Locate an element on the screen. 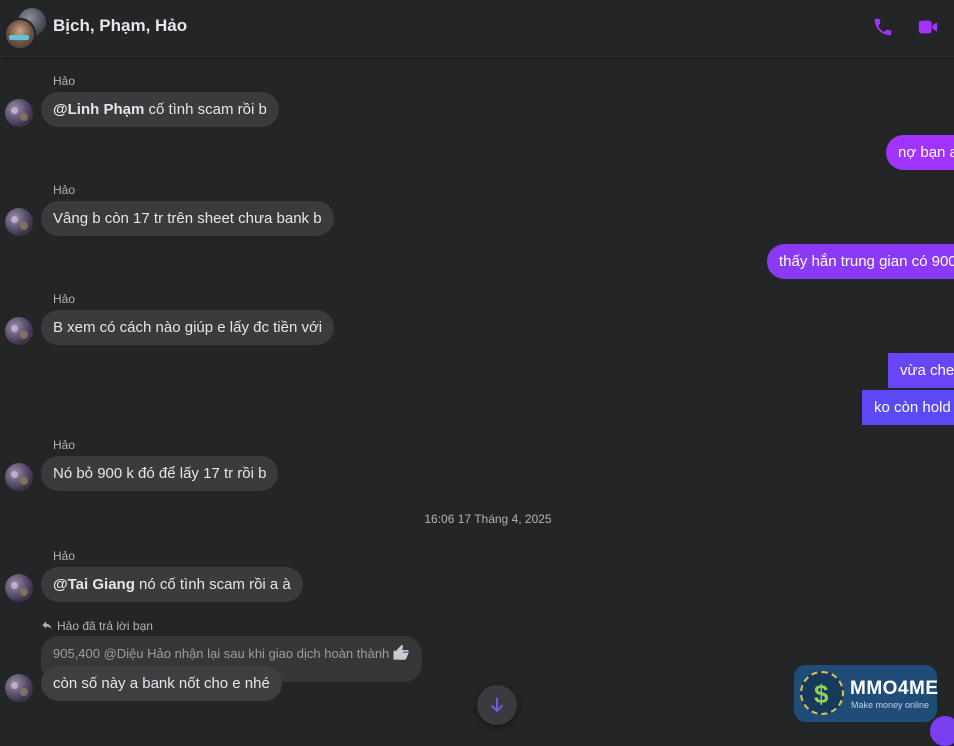  watermark-logo: $ MMO4ME Make money online is located at coordinates (866, 693).